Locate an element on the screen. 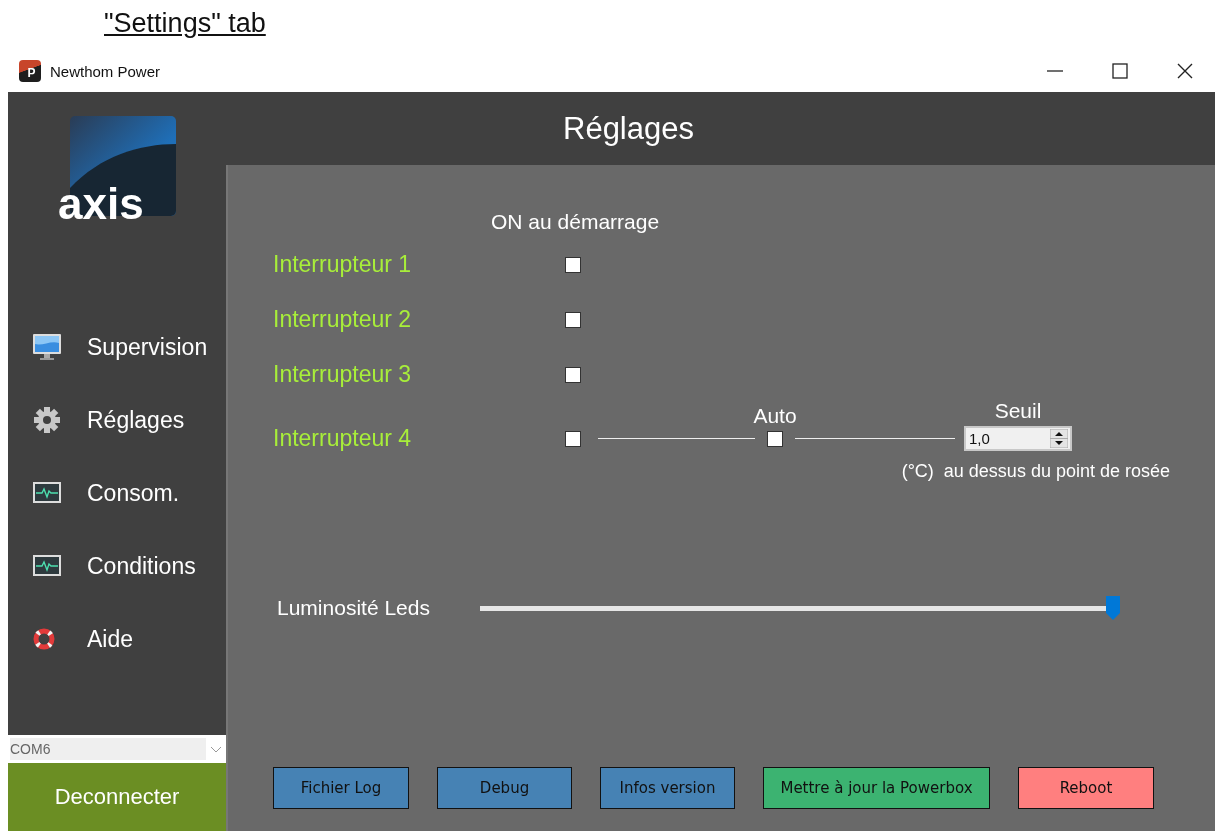 The width and height of the screenshot is (1215, 831). maximize-icon is located at coordinates (1120, 71).